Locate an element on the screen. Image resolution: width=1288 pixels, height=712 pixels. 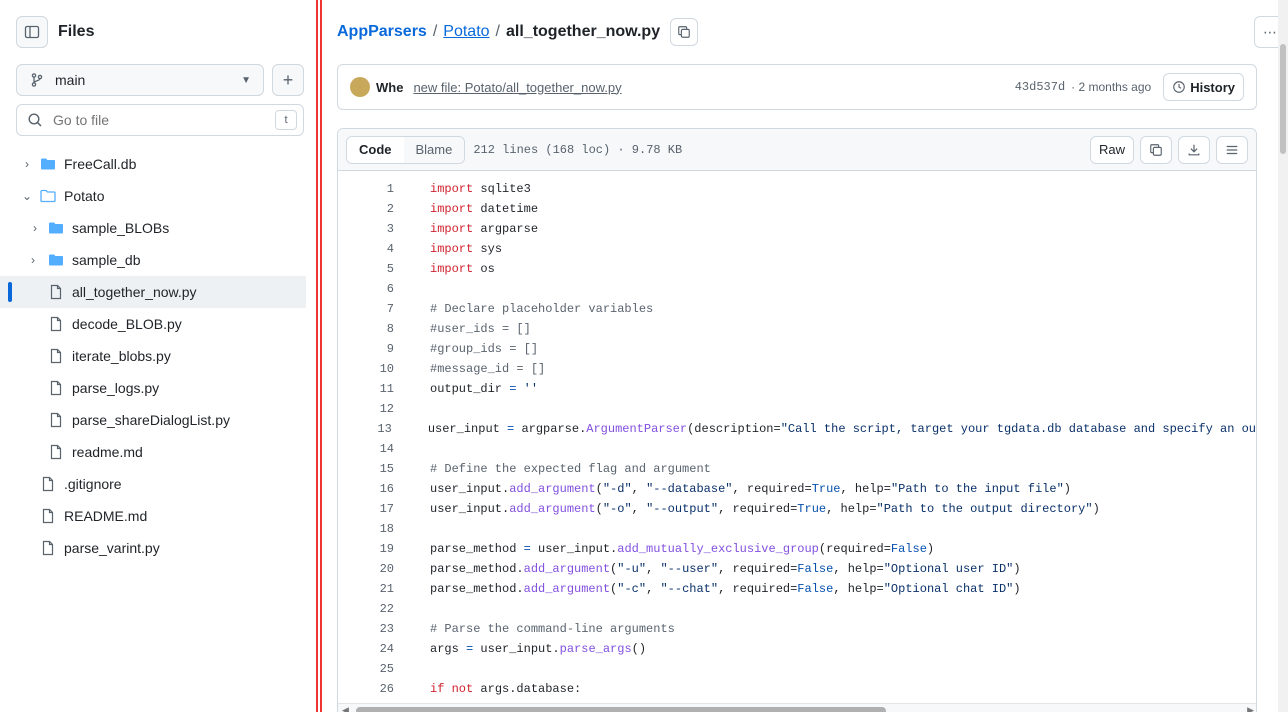
breadcrumb-folder-link: Potato is located at coordinates (466, 32).